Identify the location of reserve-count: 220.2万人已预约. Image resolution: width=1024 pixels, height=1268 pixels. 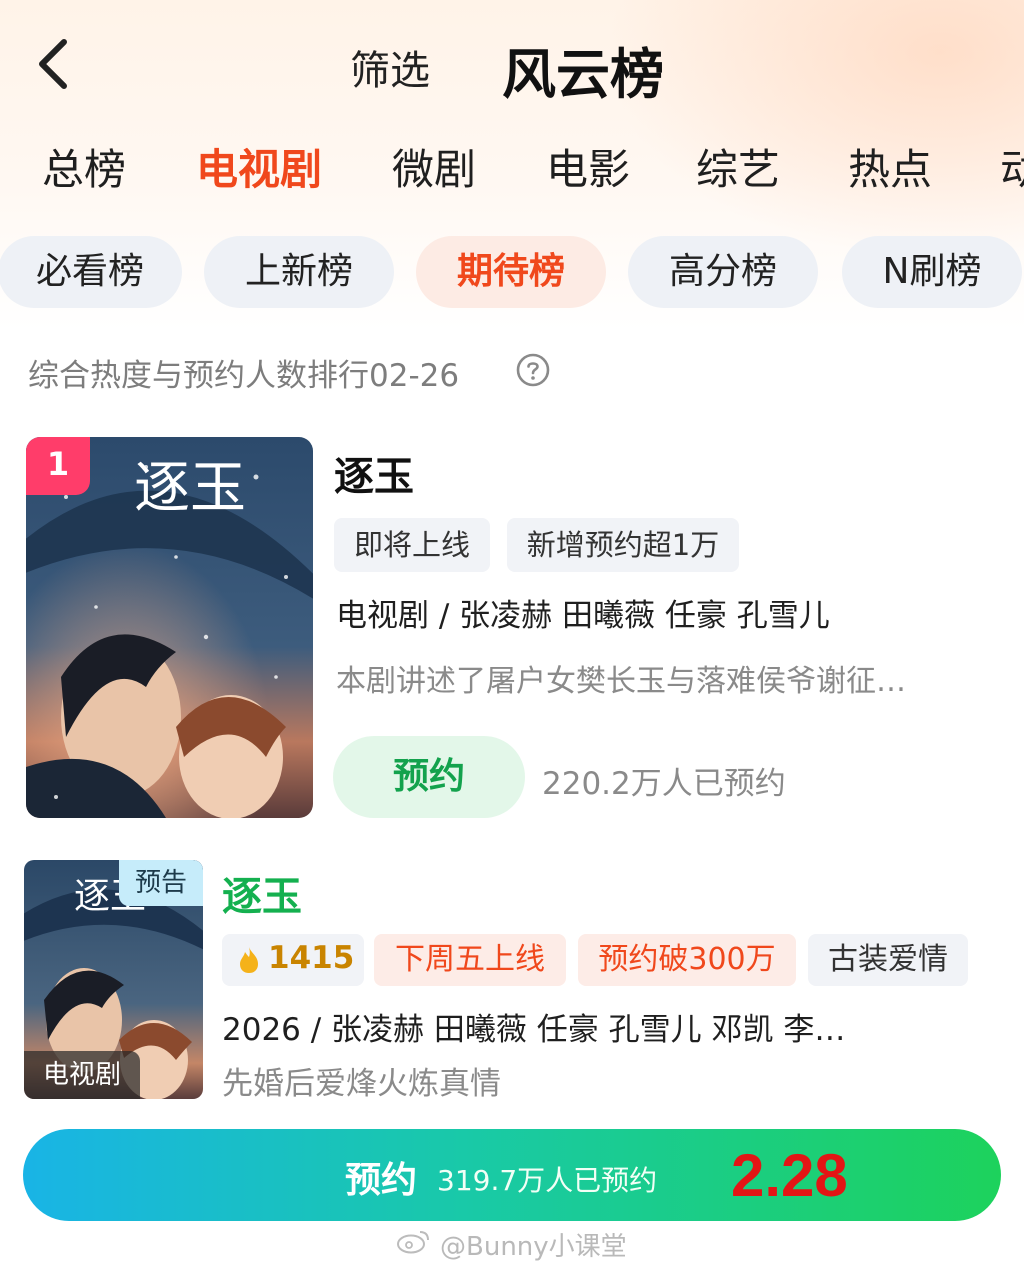
(664, 784).